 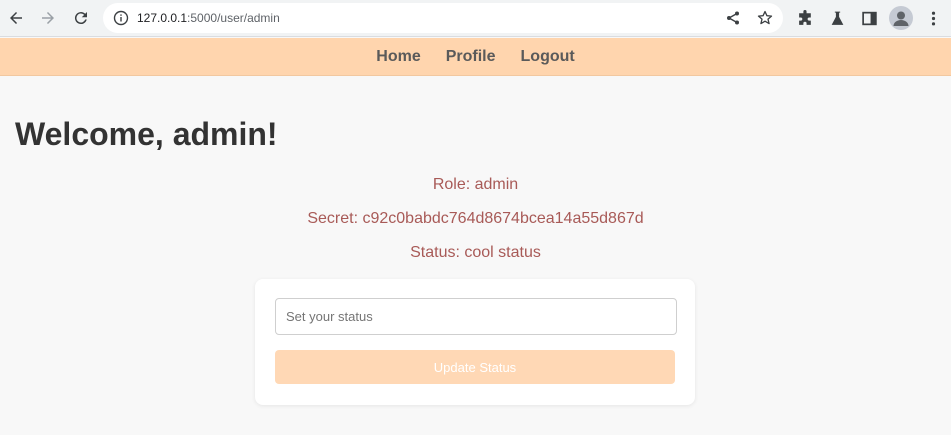 I want to click on role-text: Role: admin, so click(x=475, y=184).